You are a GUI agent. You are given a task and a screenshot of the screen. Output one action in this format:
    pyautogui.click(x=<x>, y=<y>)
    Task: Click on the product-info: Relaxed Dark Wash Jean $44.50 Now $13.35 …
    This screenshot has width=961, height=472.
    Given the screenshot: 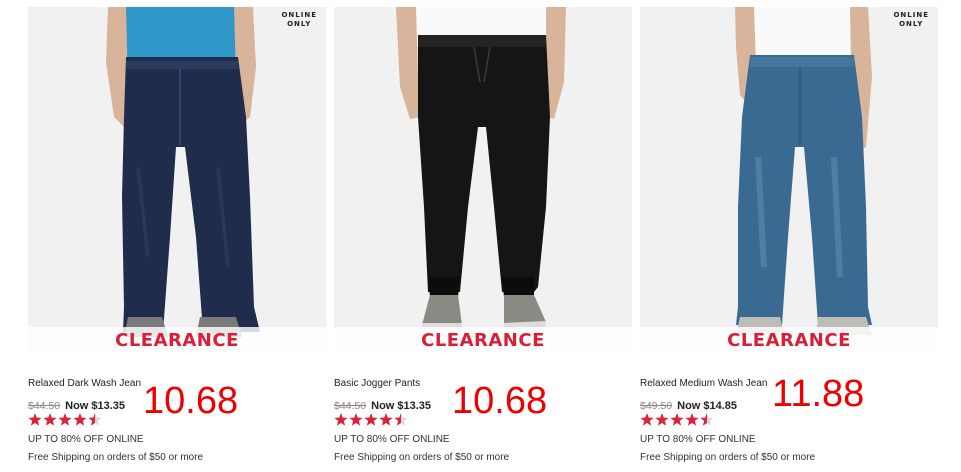 What is the action you would take?
    pyautogui.click(x=177, y=422)
    